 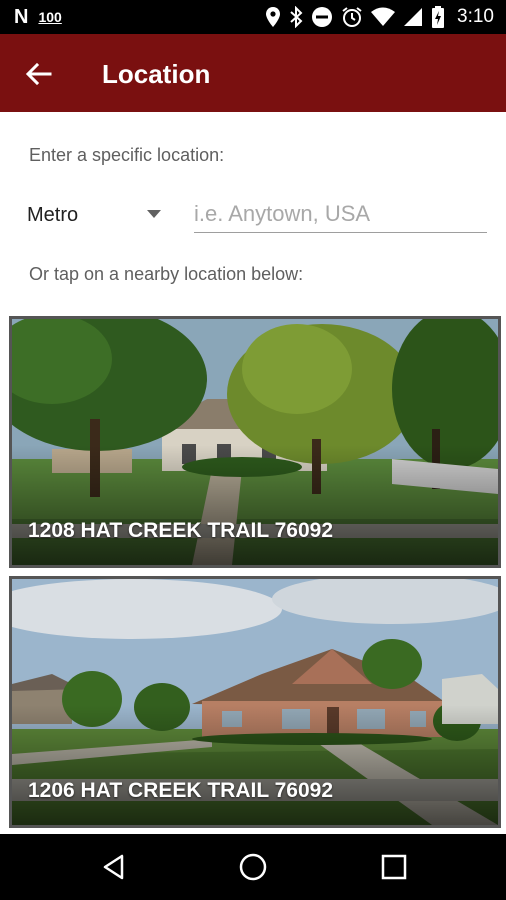 I want to click on metro-selected-value: Metro, so click(x=53, y=215).